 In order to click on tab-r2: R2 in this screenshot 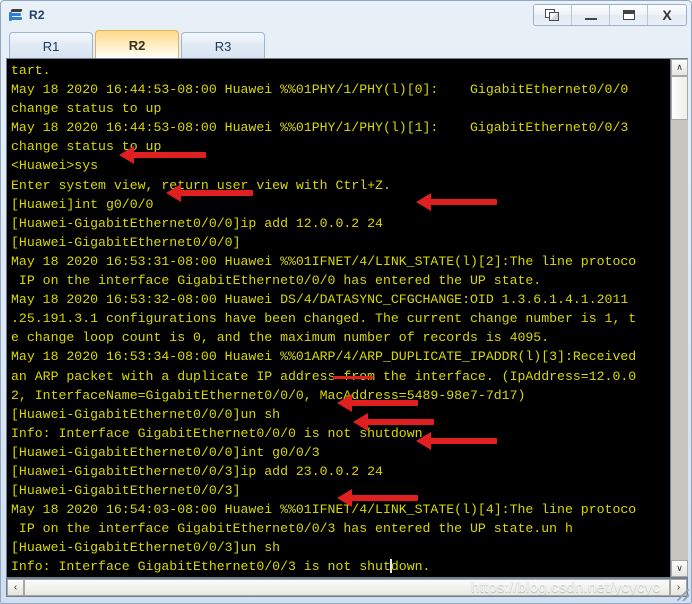, I will do `click(137, 44)`.